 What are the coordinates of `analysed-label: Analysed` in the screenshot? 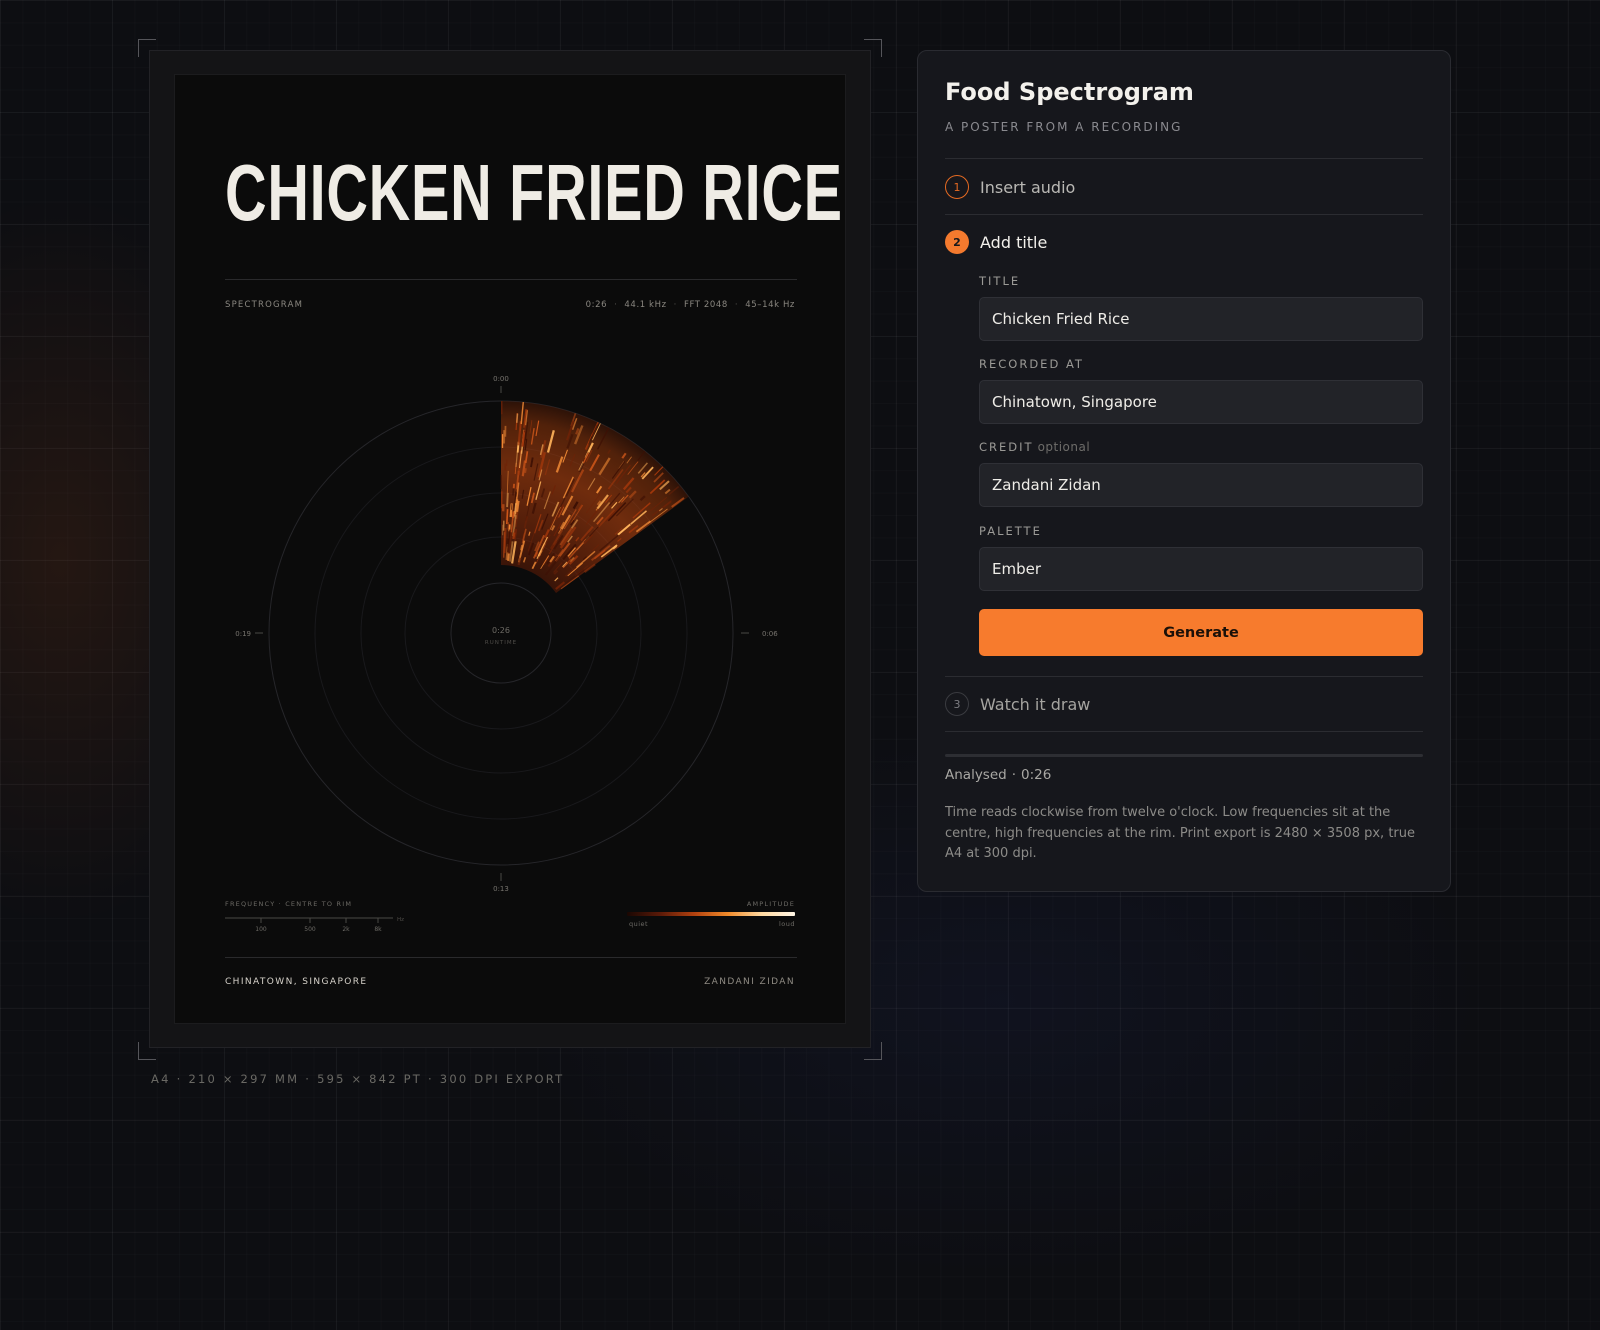 It's located at (976, 775).